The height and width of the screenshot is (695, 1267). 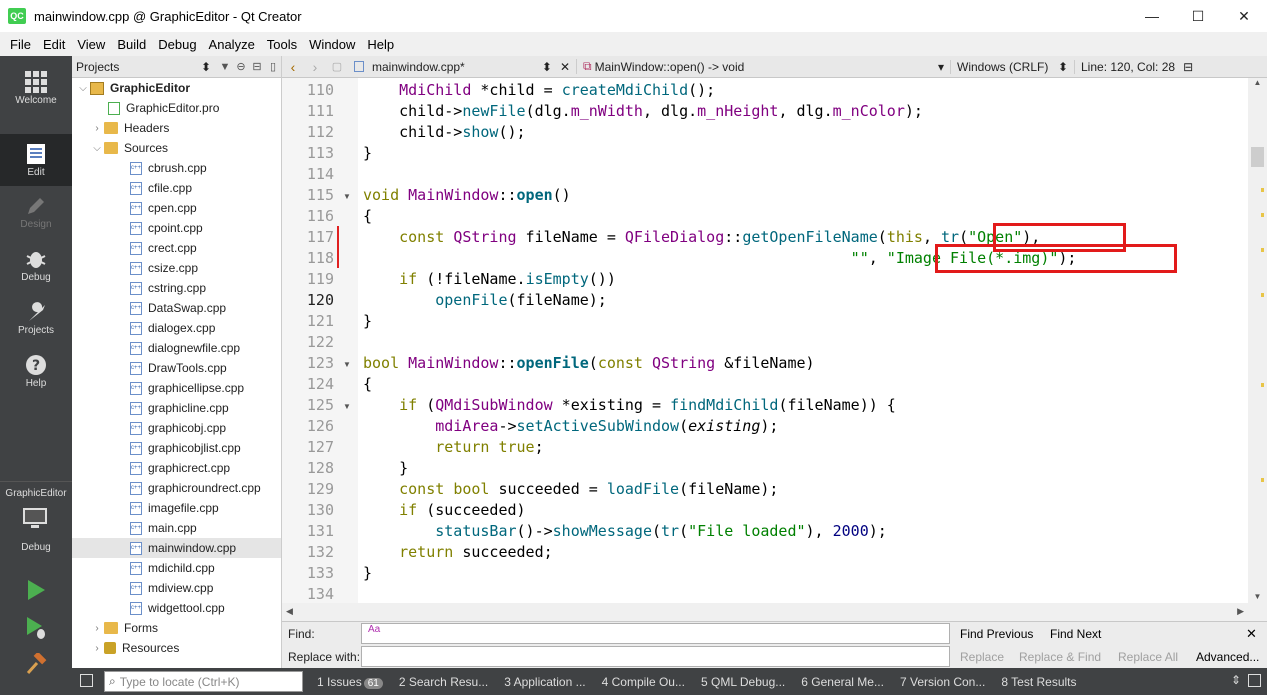 What do you see at coordinates (83, 88) in the screenshot?
I see `expand-arrow-icon: ⌵` at bounding box center [83, 88].